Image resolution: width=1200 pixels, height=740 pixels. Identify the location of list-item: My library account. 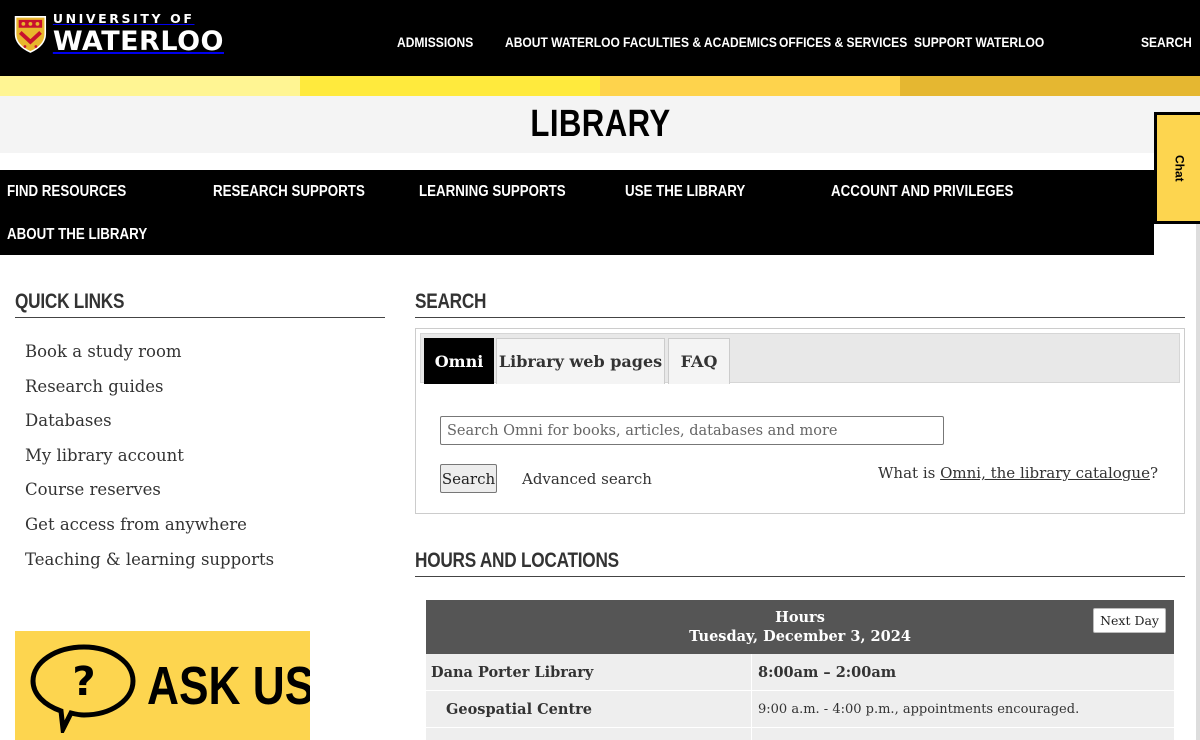
(149, 463).